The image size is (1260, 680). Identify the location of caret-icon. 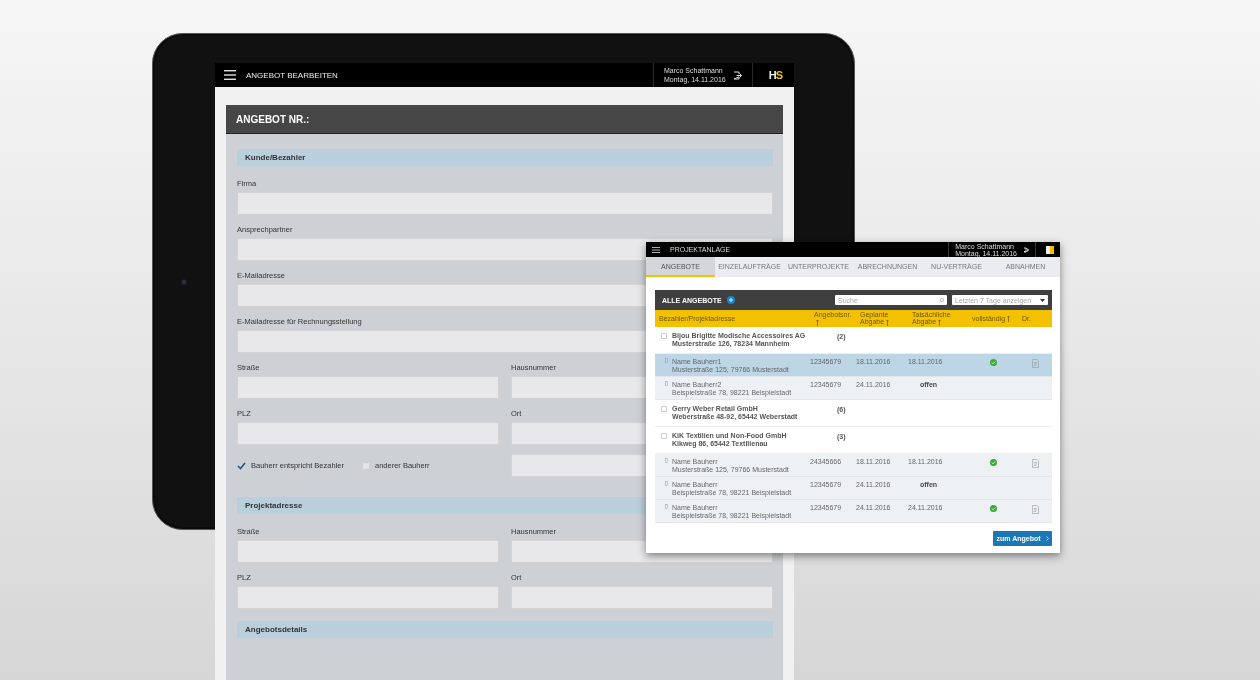
(1042, 300).